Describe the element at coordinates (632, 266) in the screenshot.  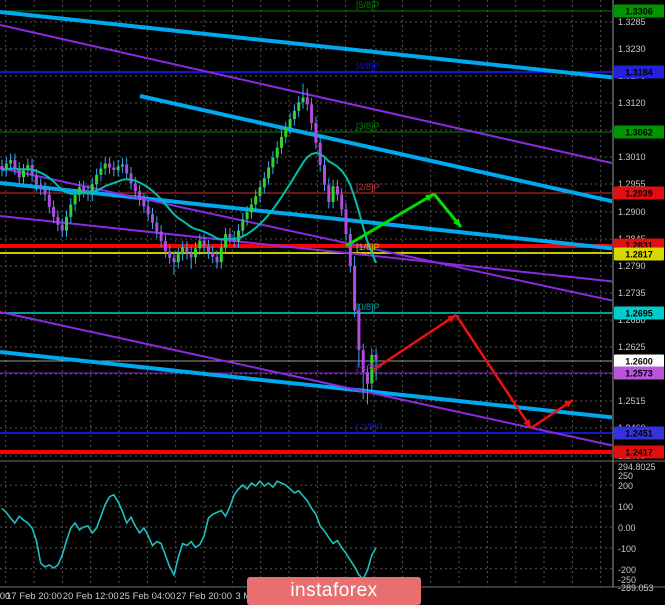
I see `price-tick-label: 1.2790` at that location.